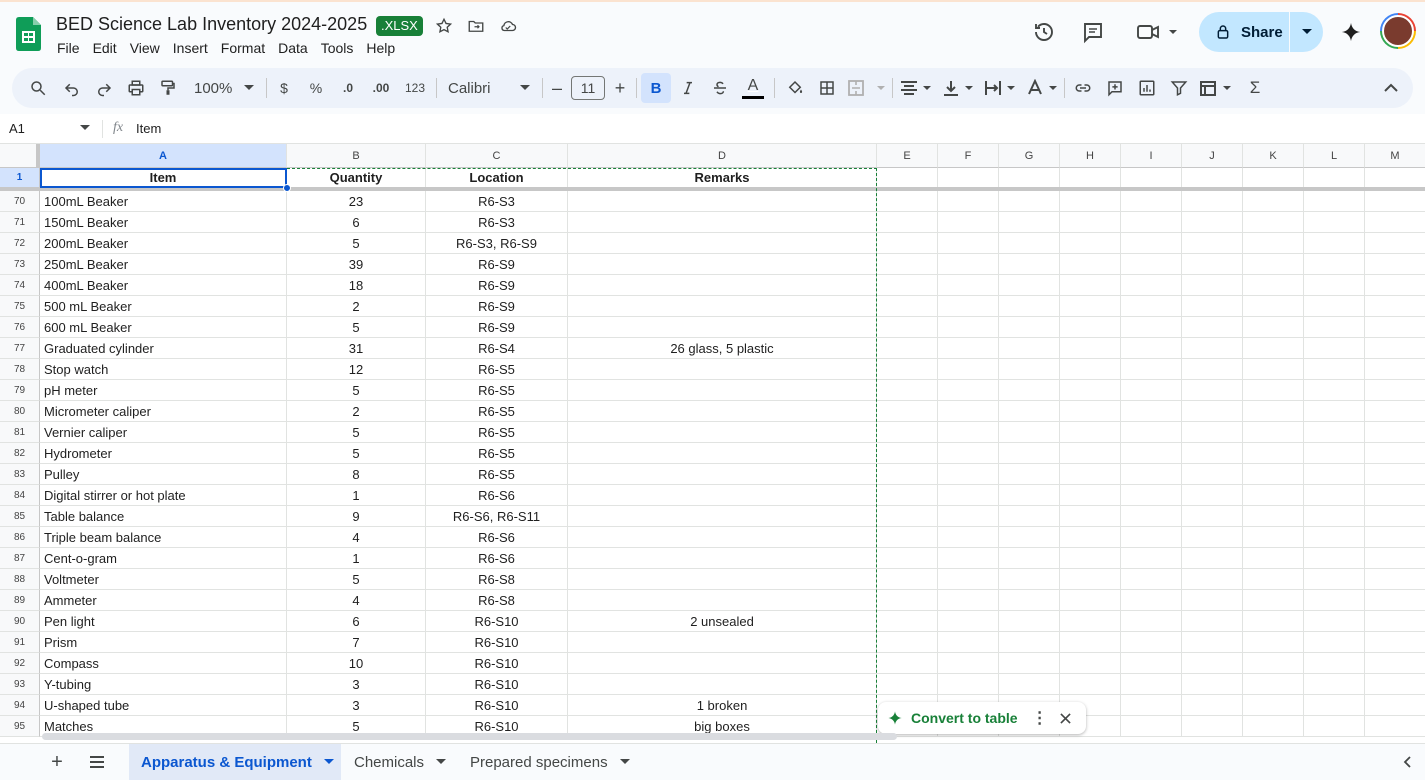 The height and width of the screenshot is (780, 1425). I want to click on row-header: 92, so click(20, 663).